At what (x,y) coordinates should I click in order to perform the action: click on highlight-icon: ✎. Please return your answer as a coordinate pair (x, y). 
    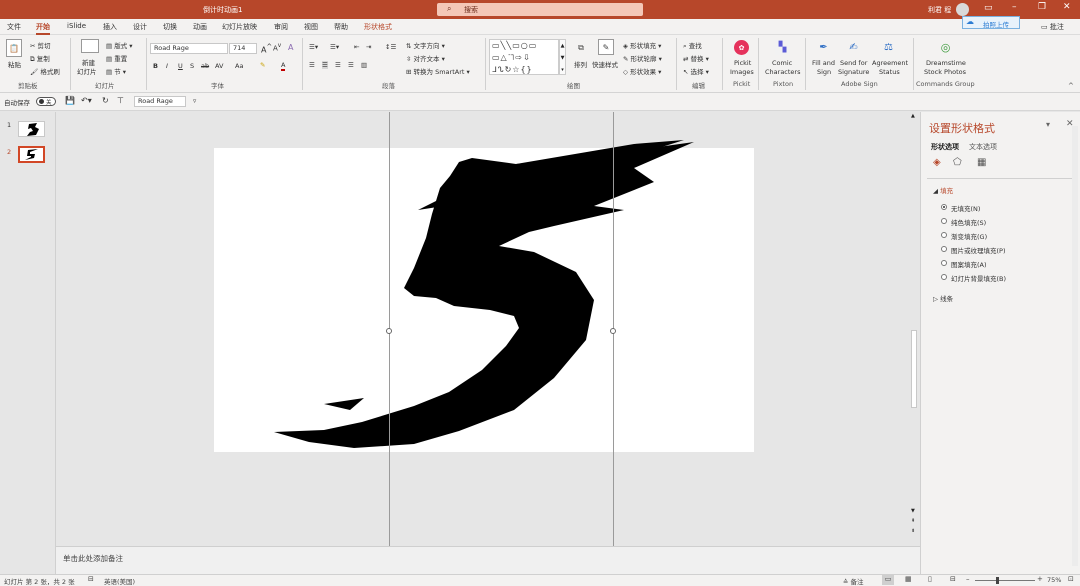
    Looking at the image, I should click on (262, 65).